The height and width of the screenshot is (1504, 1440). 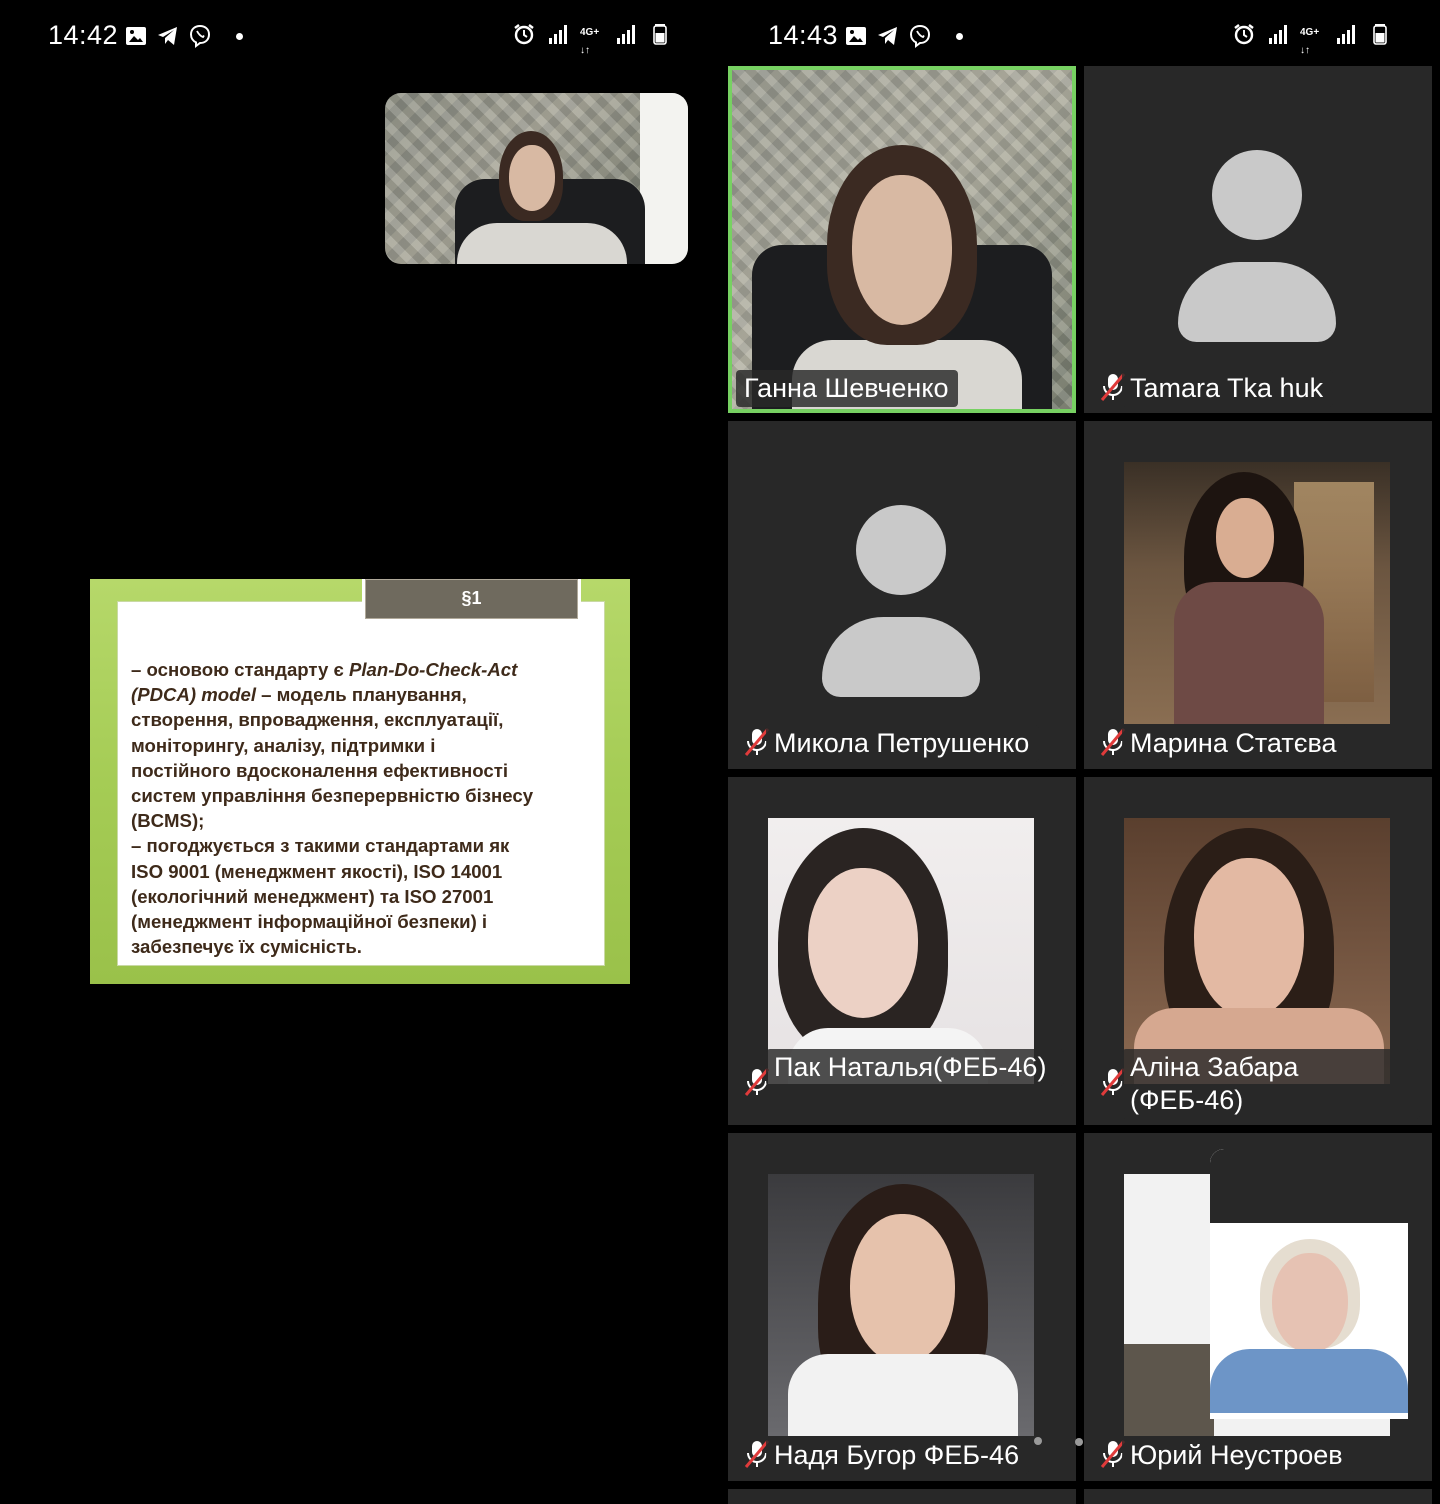 I want to click on participant-tile: Микола Петрушенко, so click(x=902, y=595).